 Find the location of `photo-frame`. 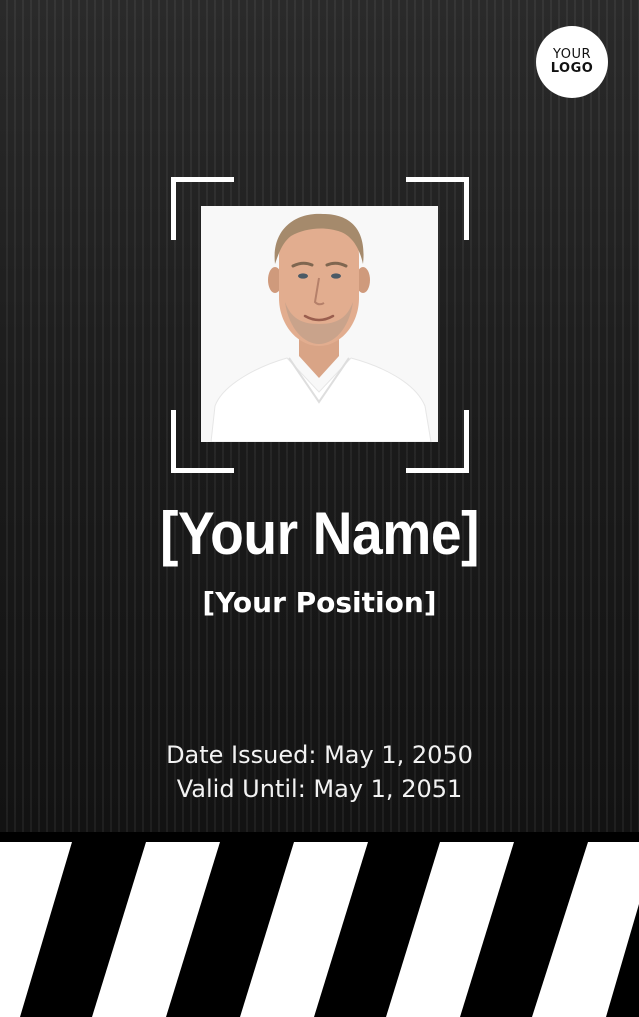

photo-frame is located at coordinates (320, 325).